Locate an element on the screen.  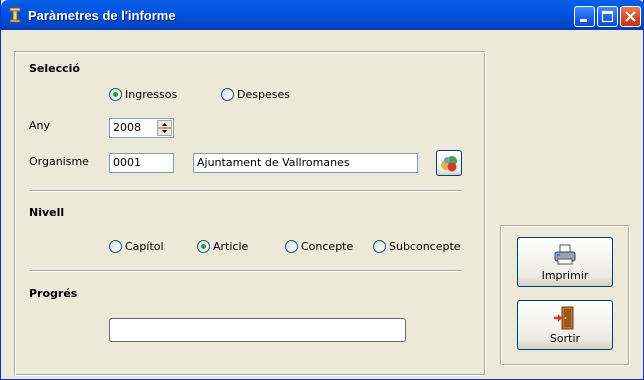
close-icon is located at coordinates (630, 16).